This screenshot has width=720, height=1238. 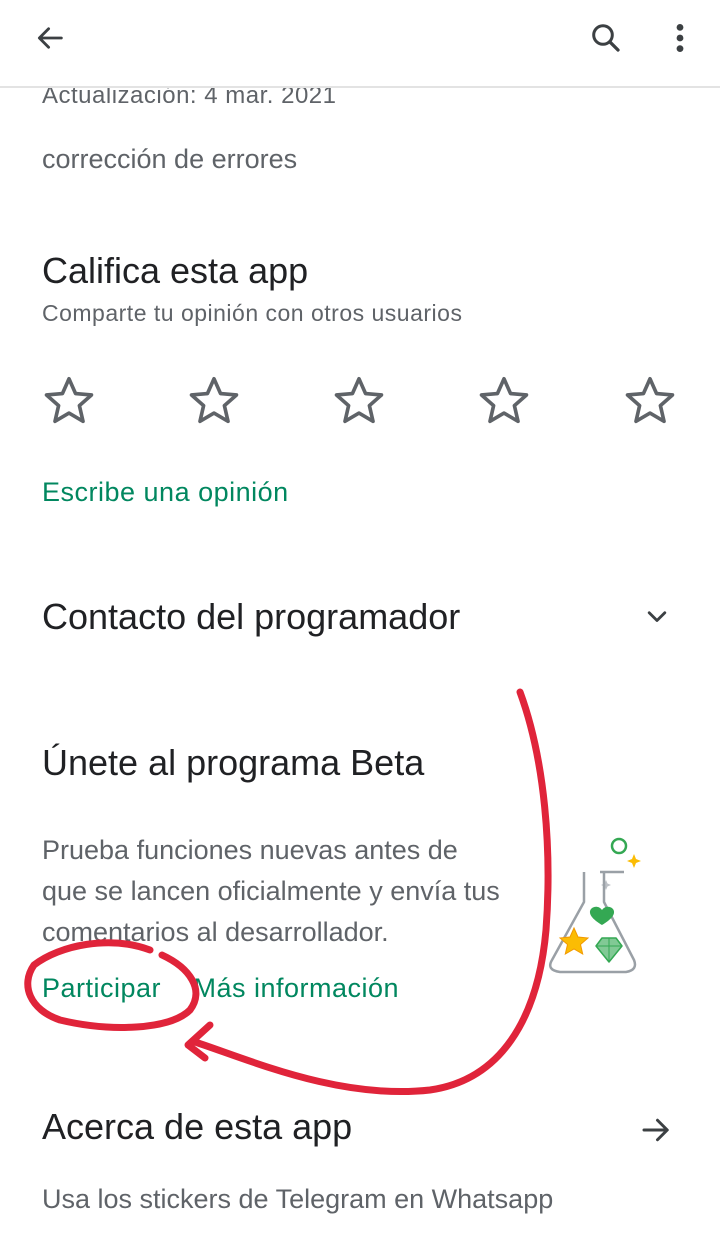 I want to click on more-options-button, so click(x=680, y=38).